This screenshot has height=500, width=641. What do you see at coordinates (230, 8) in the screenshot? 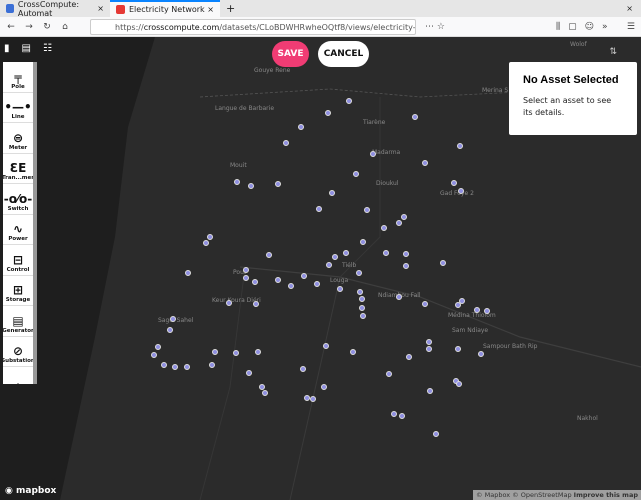
I see `new-tab-button: +` at bounding box center [230, 8].